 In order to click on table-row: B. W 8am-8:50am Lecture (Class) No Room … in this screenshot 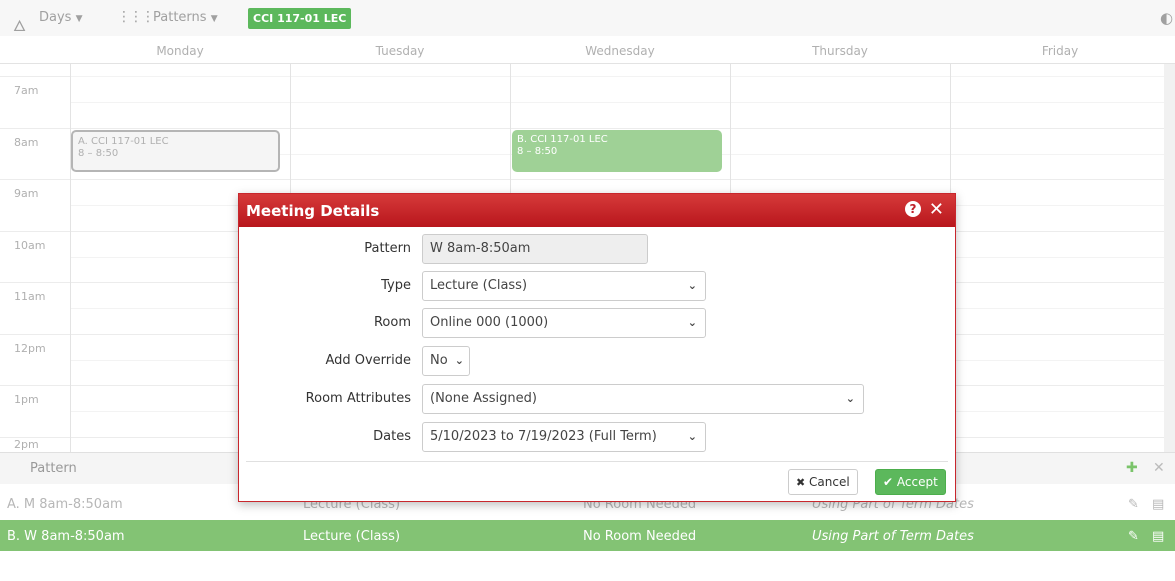, I will do `click(587, 535)`.